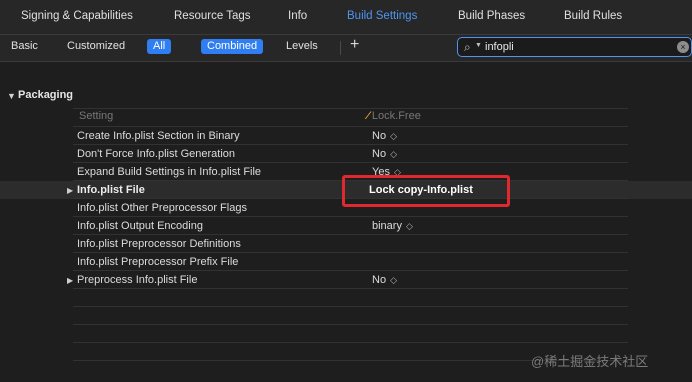 The width and height of the screenshot is (692, 382). Describe the element at coordinates (382, 16) in the screenshot. I see `tab-build-settings: Build Settings` at that location.